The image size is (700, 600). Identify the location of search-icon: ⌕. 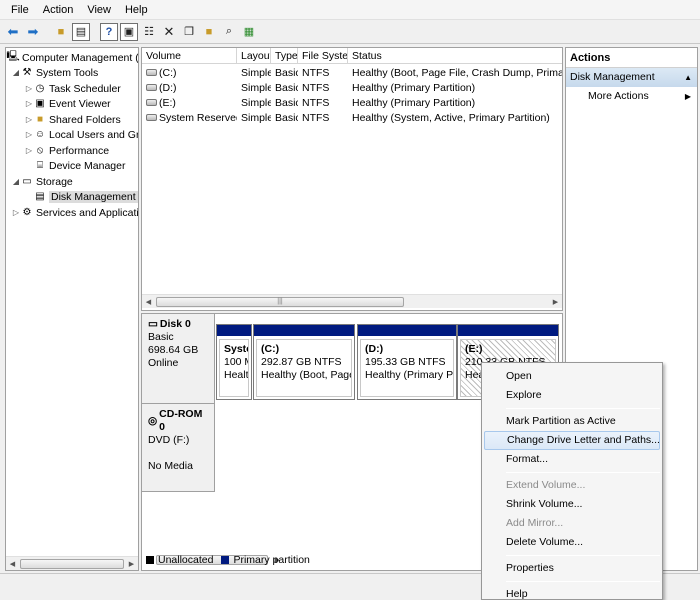
(229, 32).